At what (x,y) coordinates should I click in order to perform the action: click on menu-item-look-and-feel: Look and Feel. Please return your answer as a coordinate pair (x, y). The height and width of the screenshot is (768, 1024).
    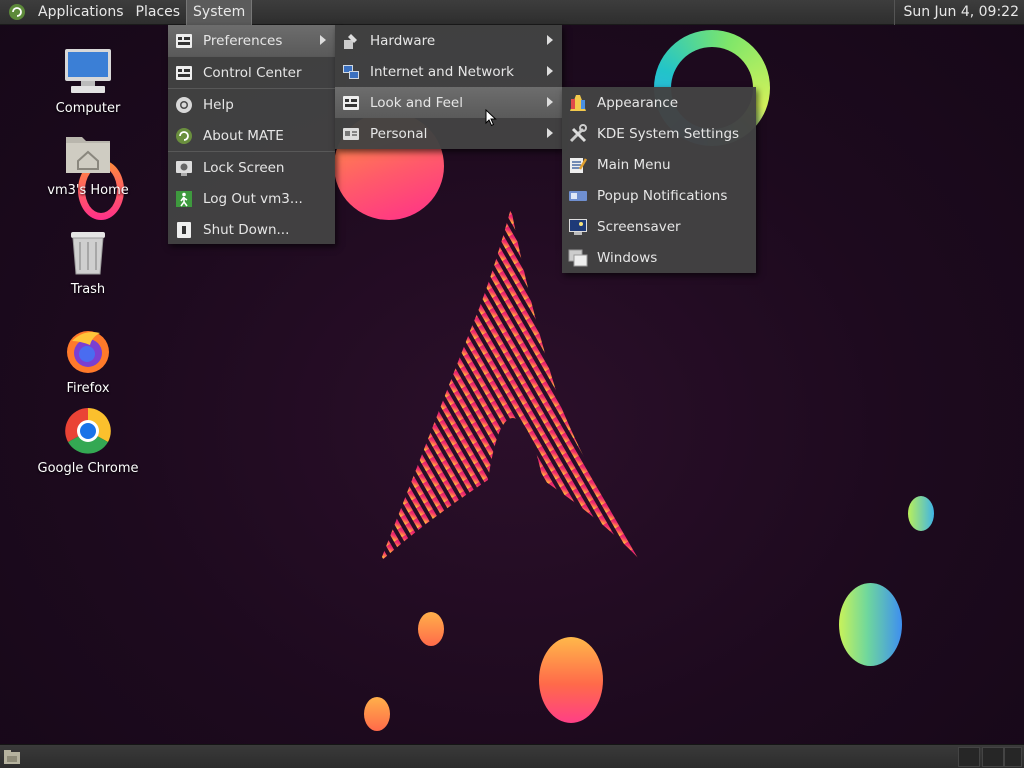
    Looking at the image, I should click on (448, 102).